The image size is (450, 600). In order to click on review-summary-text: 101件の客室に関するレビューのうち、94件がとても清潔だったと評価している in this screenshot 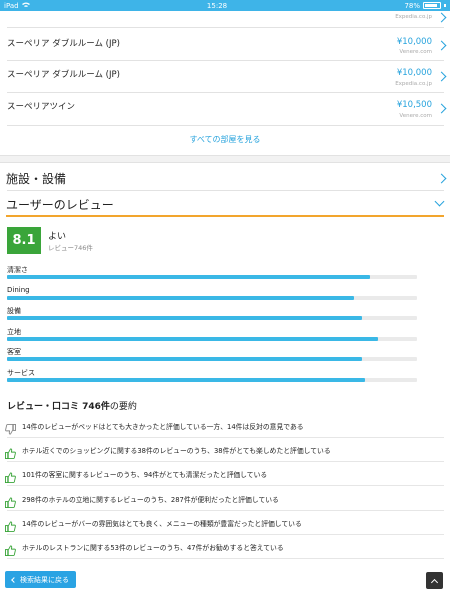, I will do `click(145, 475)`.